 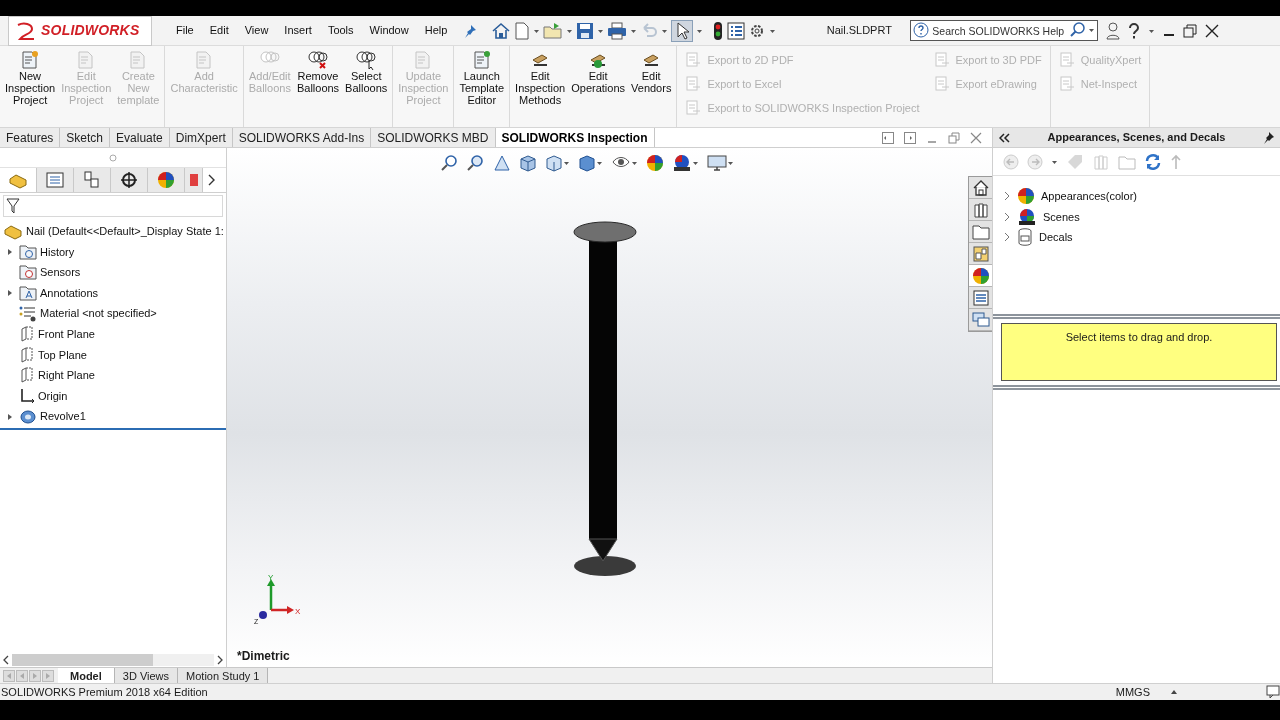 I want to click on tree-item: Sensors, so click(x=60, y=272).